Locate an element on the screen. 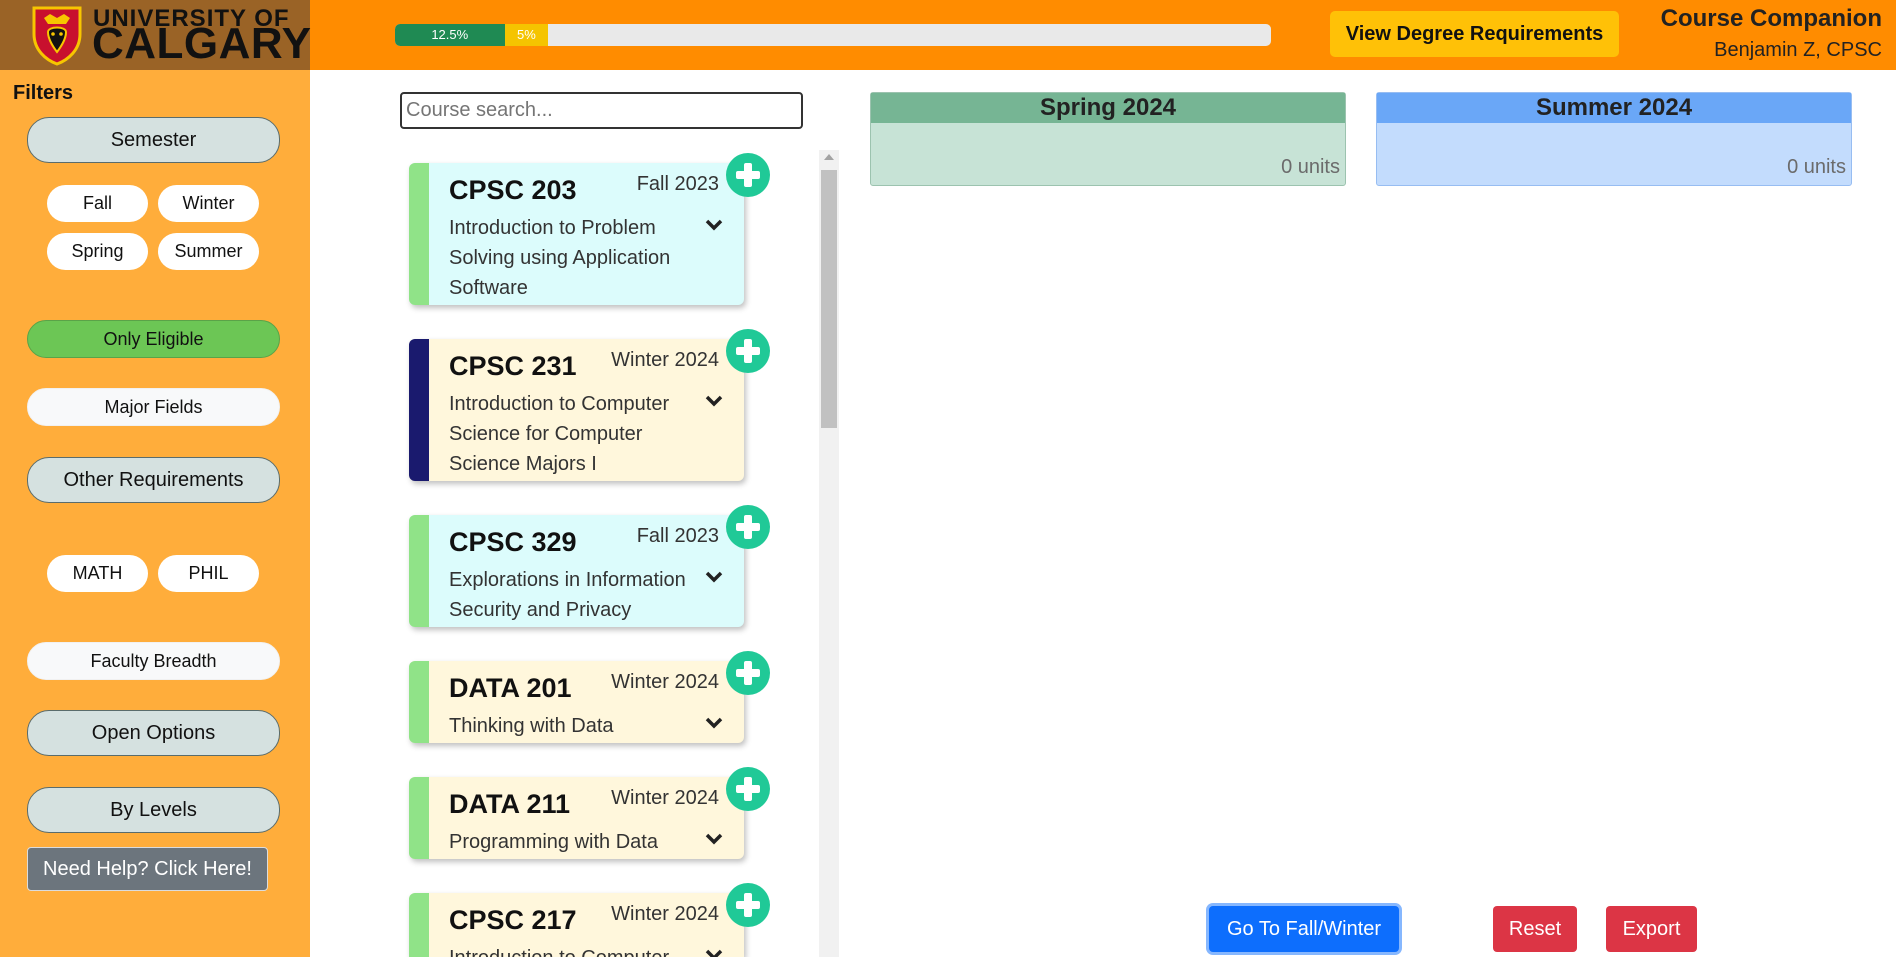 The width and height of the screenshot is (1896, 957). semester-option-spring: Spring is located at coordinates (97, 251).